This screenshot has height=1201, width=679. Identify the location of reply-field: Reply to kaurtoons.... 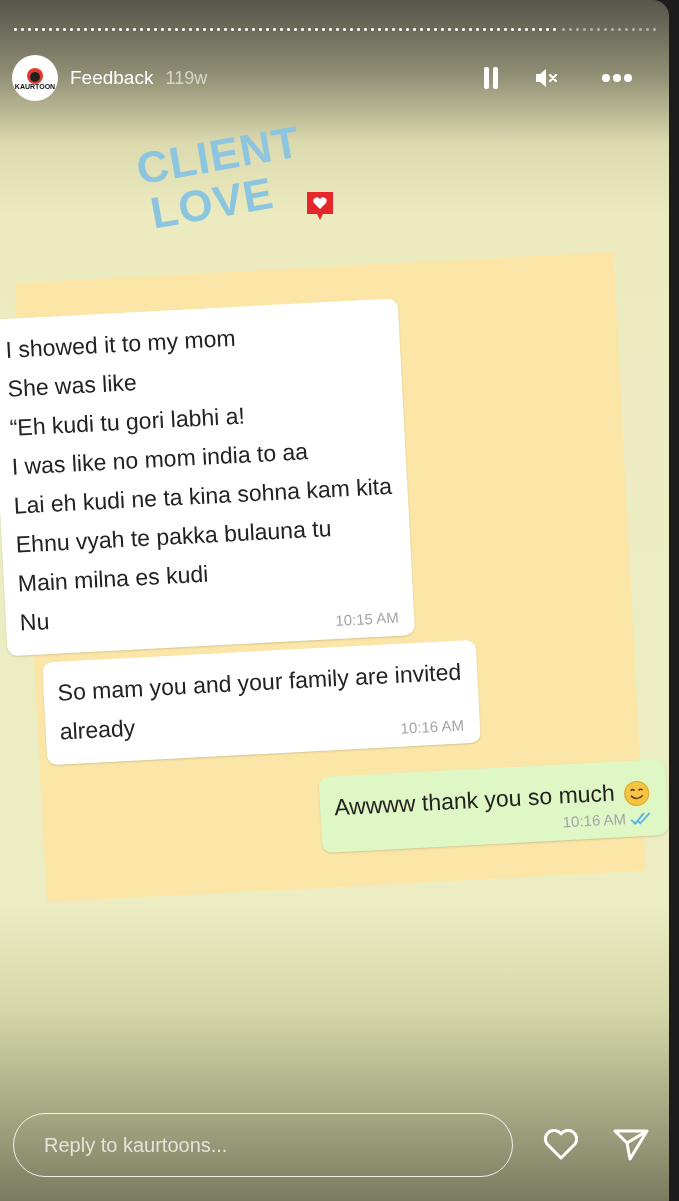
(263, 1145).